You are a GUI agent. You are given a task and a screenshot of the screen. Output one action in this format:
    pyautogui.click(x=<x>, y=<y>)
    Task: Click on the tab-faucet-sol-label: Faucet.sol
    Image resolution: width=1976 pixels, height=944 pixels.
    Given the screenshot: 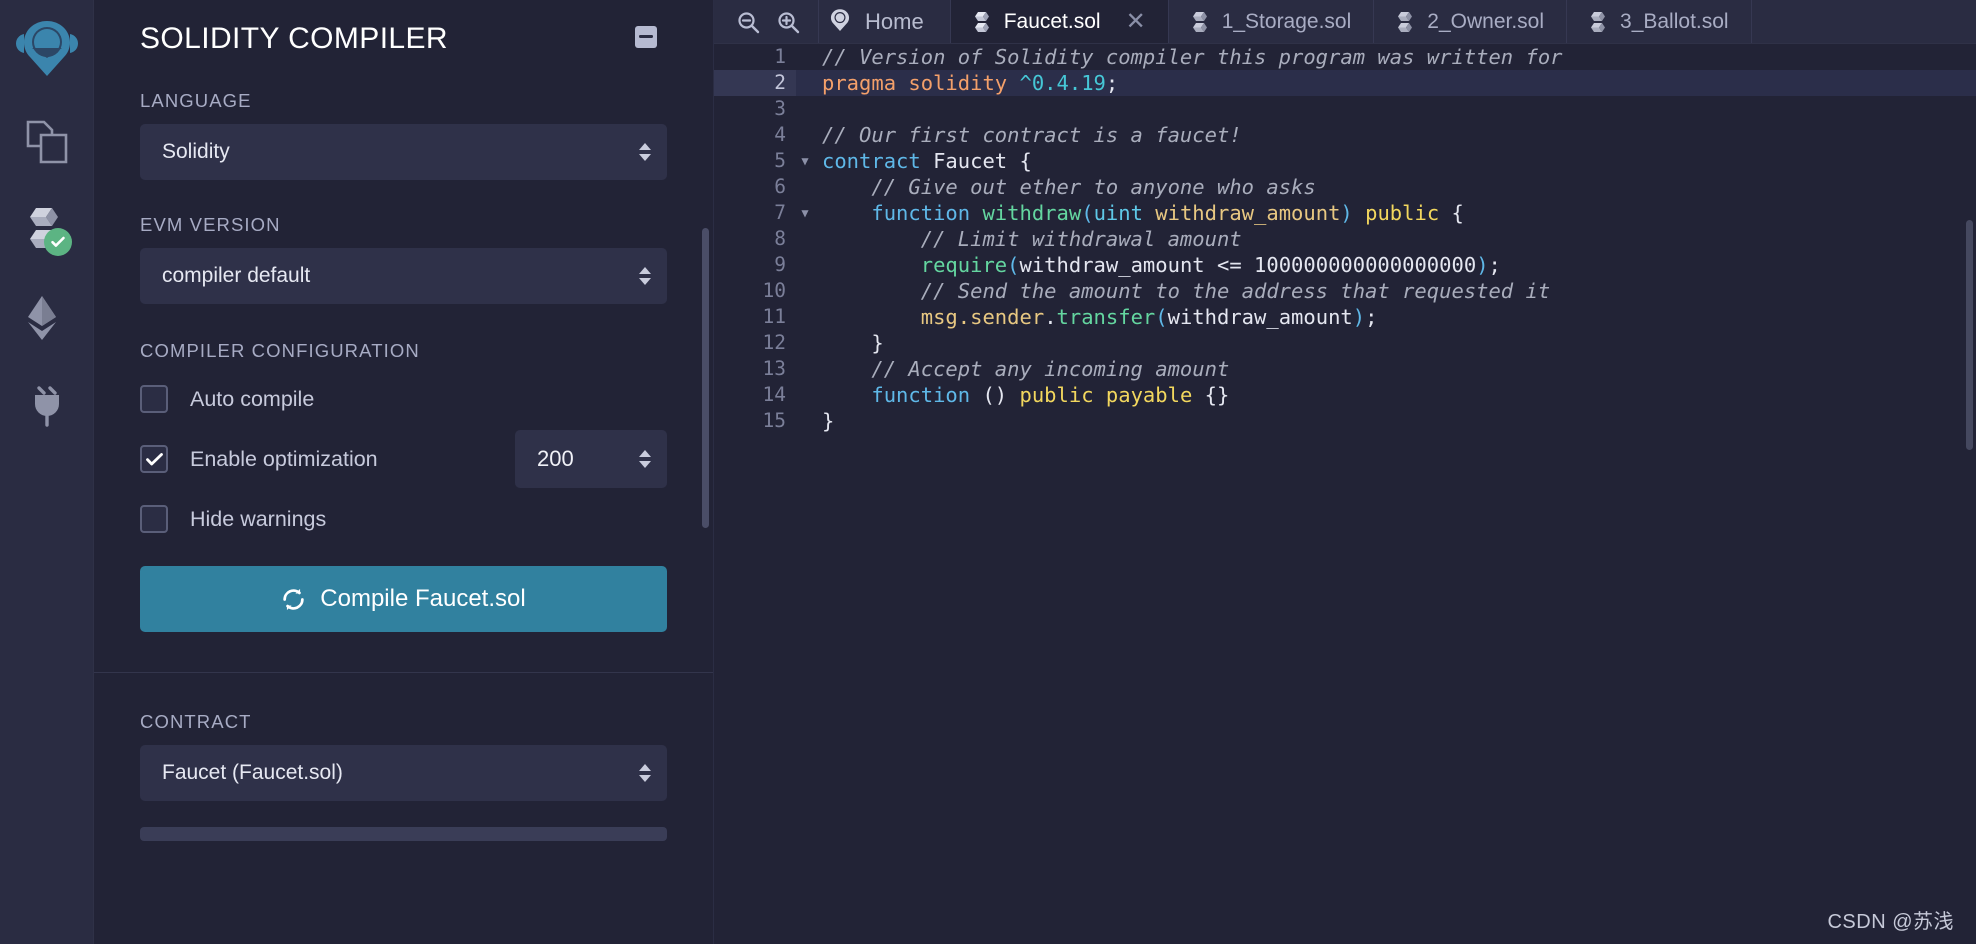 What is the action you would take?
    pyautogui.click(x=1052, y=21)
    